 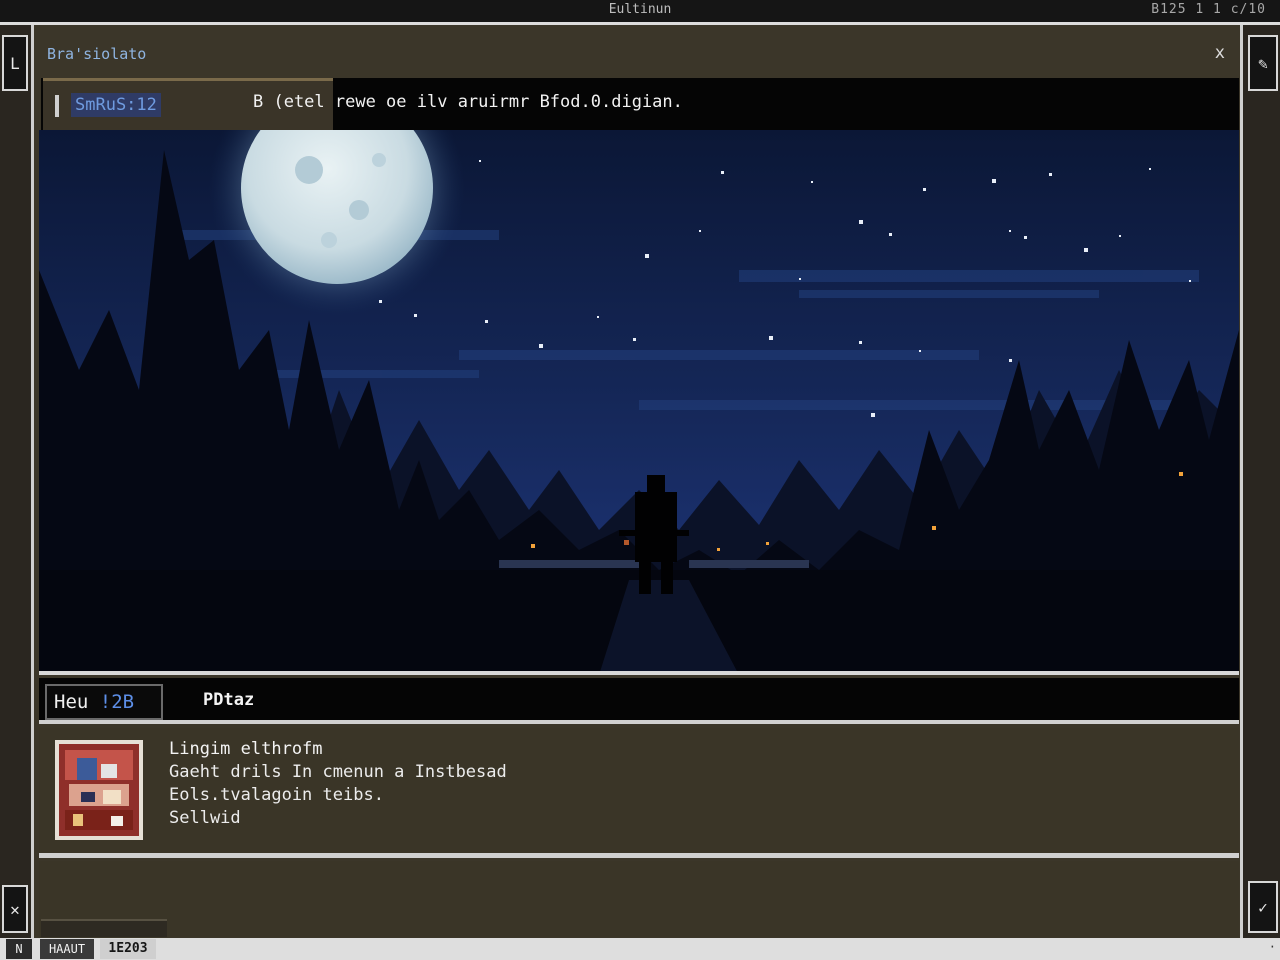 What do you see at coordinates (19, 949) in the screenshot?
I see `footer-menu-icon: N` at bounding box center [19, 949].